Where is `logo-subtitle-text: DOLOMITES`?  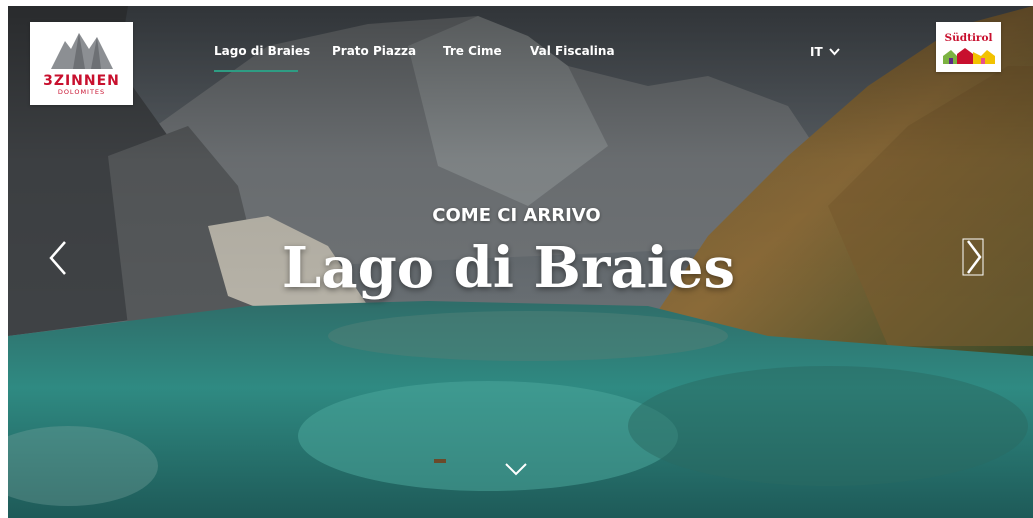 logo-subtitle-text: DOLOMITES is located at coordinates (81, 92).